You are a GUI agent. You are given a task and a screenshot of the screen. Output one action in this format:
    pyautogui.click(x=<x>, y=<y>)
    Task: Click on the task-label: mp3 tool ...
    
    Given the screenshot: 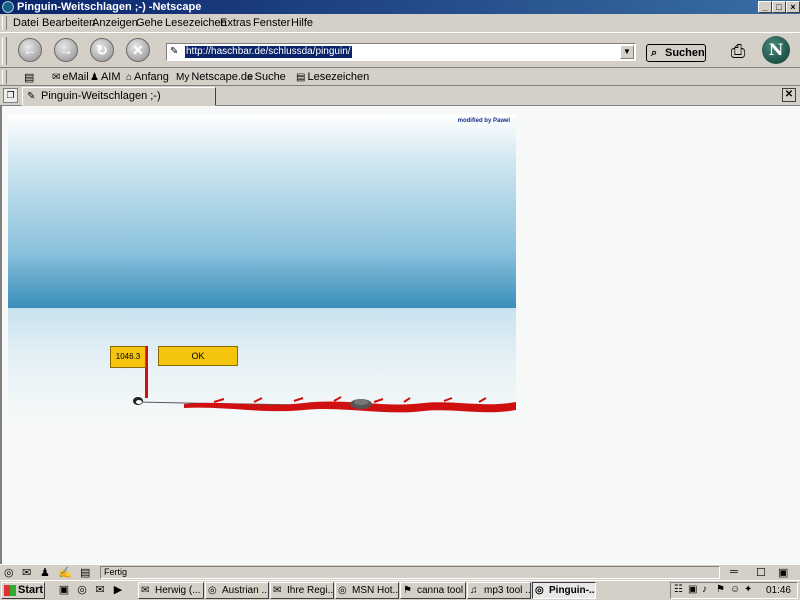 What is the action you would take?
    pyautogui.click(x=507, y=590)
    